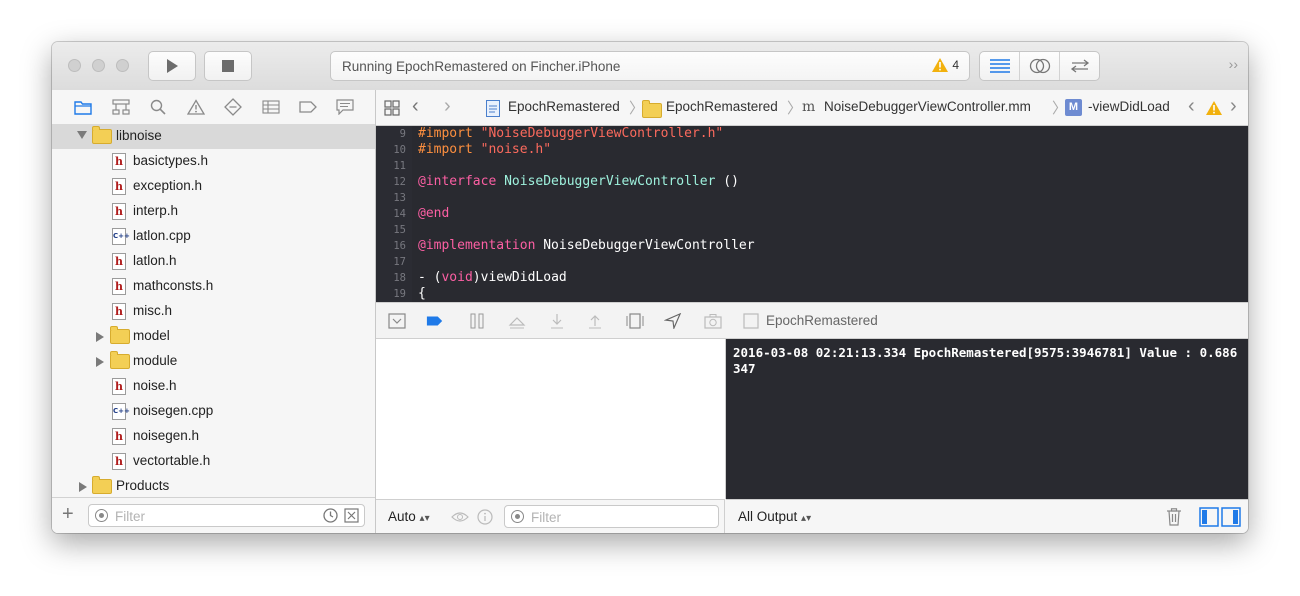  Describe the element at coordinates (98, 65) in the screenshot. I see `minimize-window-button` at that location.